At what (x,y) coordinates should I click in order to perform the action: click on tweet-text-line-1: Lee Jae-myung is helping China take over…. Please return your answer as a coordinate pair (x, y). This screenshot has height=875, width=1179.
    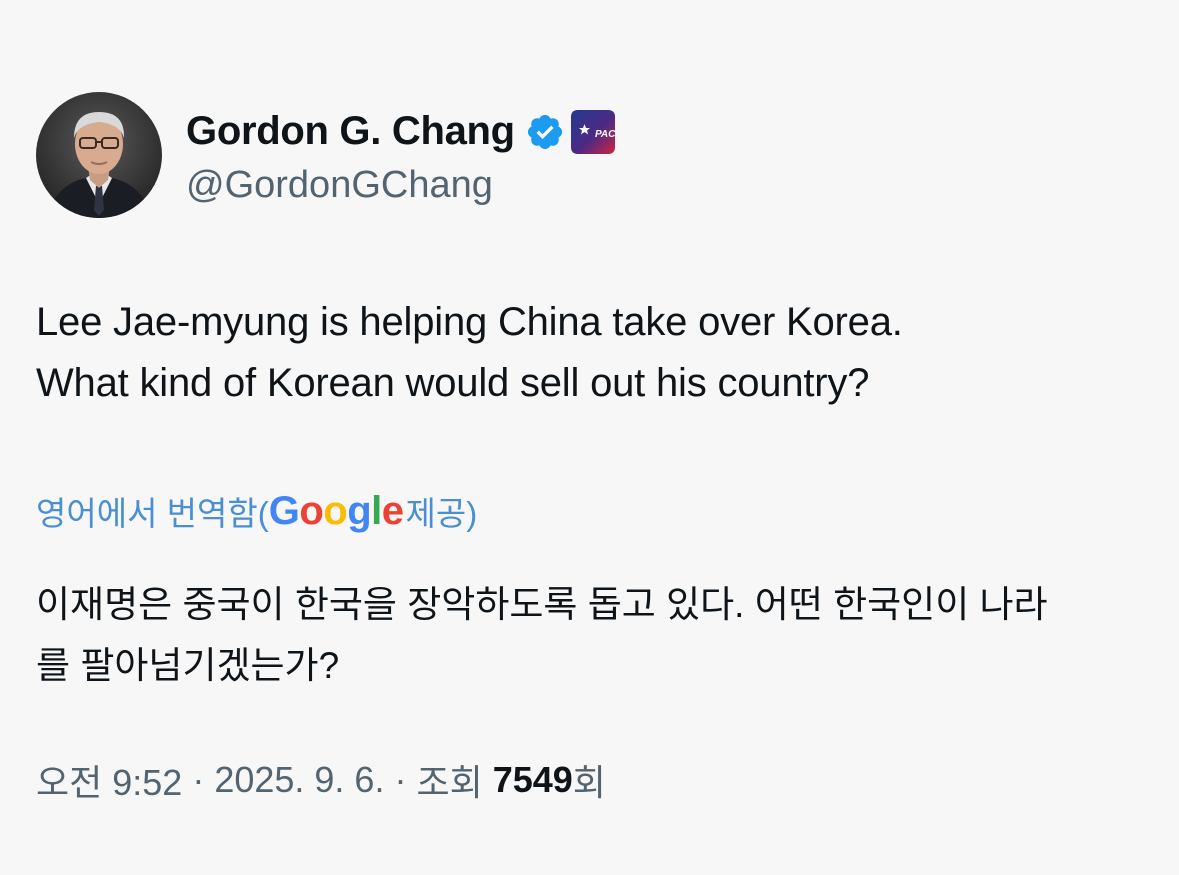
    Looking at the image, I should click on (469, 322).